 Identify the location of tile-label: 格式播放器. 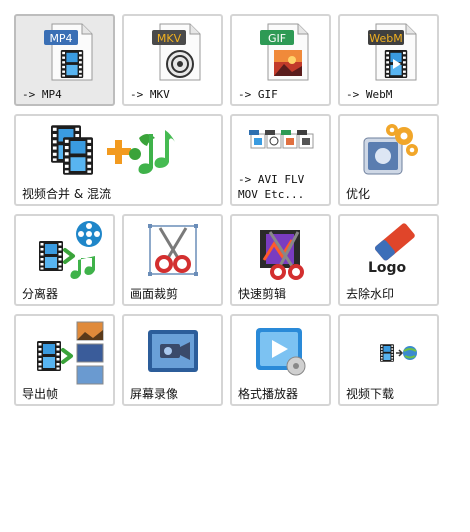
(268, 394).